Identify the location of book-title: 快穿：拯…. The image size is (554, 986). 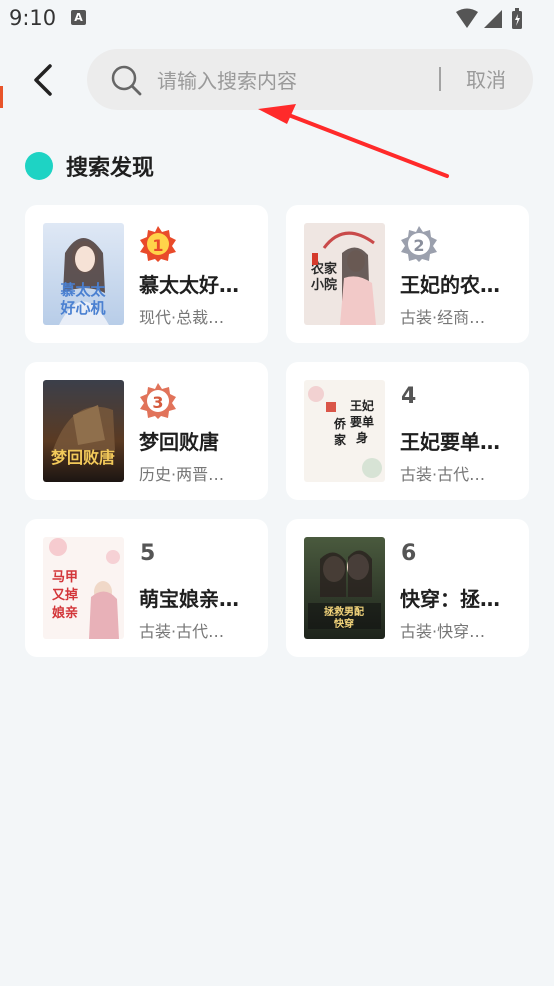
(450, 599).